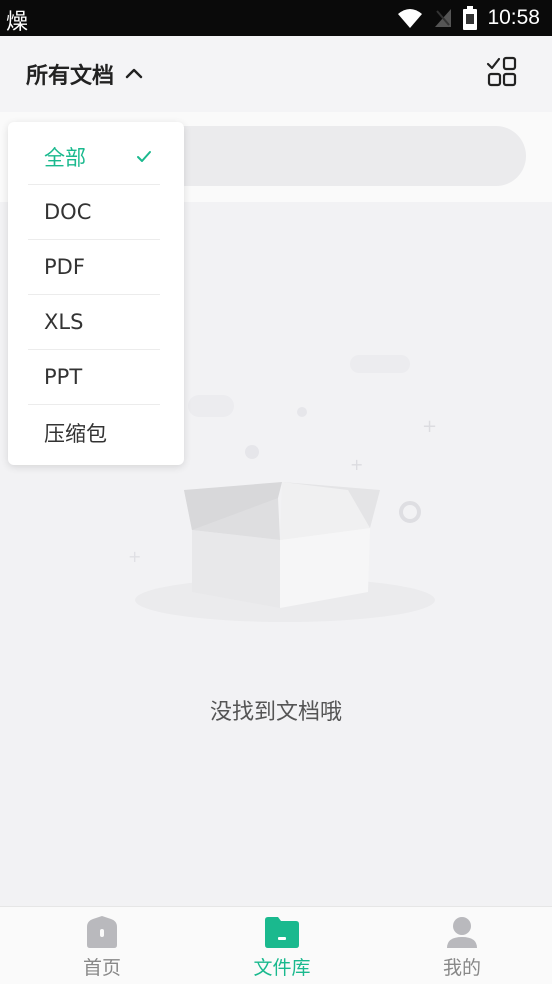 The image size is (552, 984). I want to click on nav-label: 文件库, so click(282, 968).